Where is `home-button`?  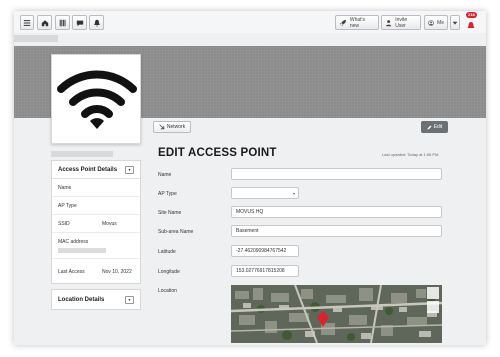
home-button is located at coordinates (44, 22).